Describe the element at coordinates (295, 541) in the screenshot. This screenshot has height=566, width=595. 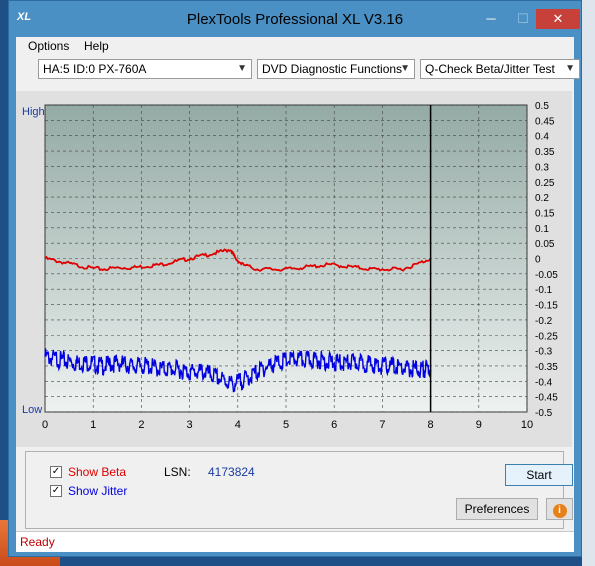
I see `status-bar: Ready` at that location.